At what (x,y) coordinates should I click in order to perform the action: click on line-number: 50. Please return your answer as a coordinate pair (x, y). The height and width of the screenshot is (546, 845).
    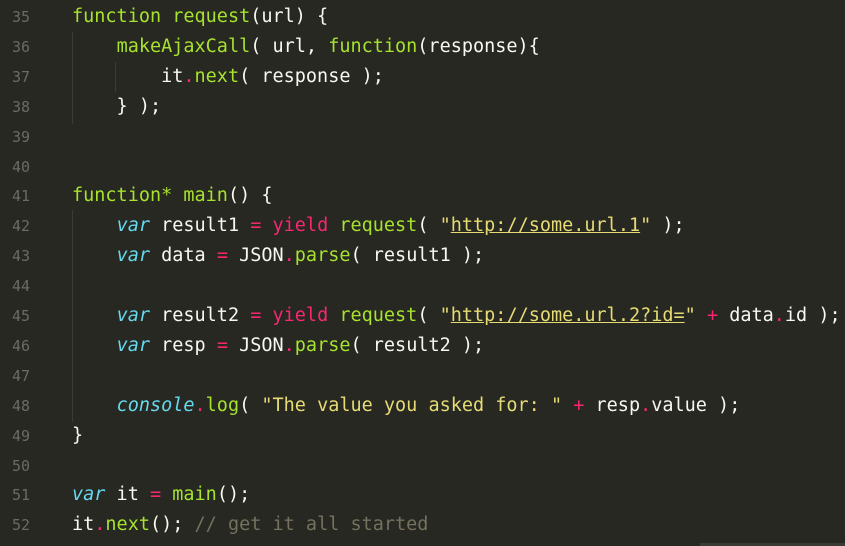
    Looking at the image, I should click on (20, 465).